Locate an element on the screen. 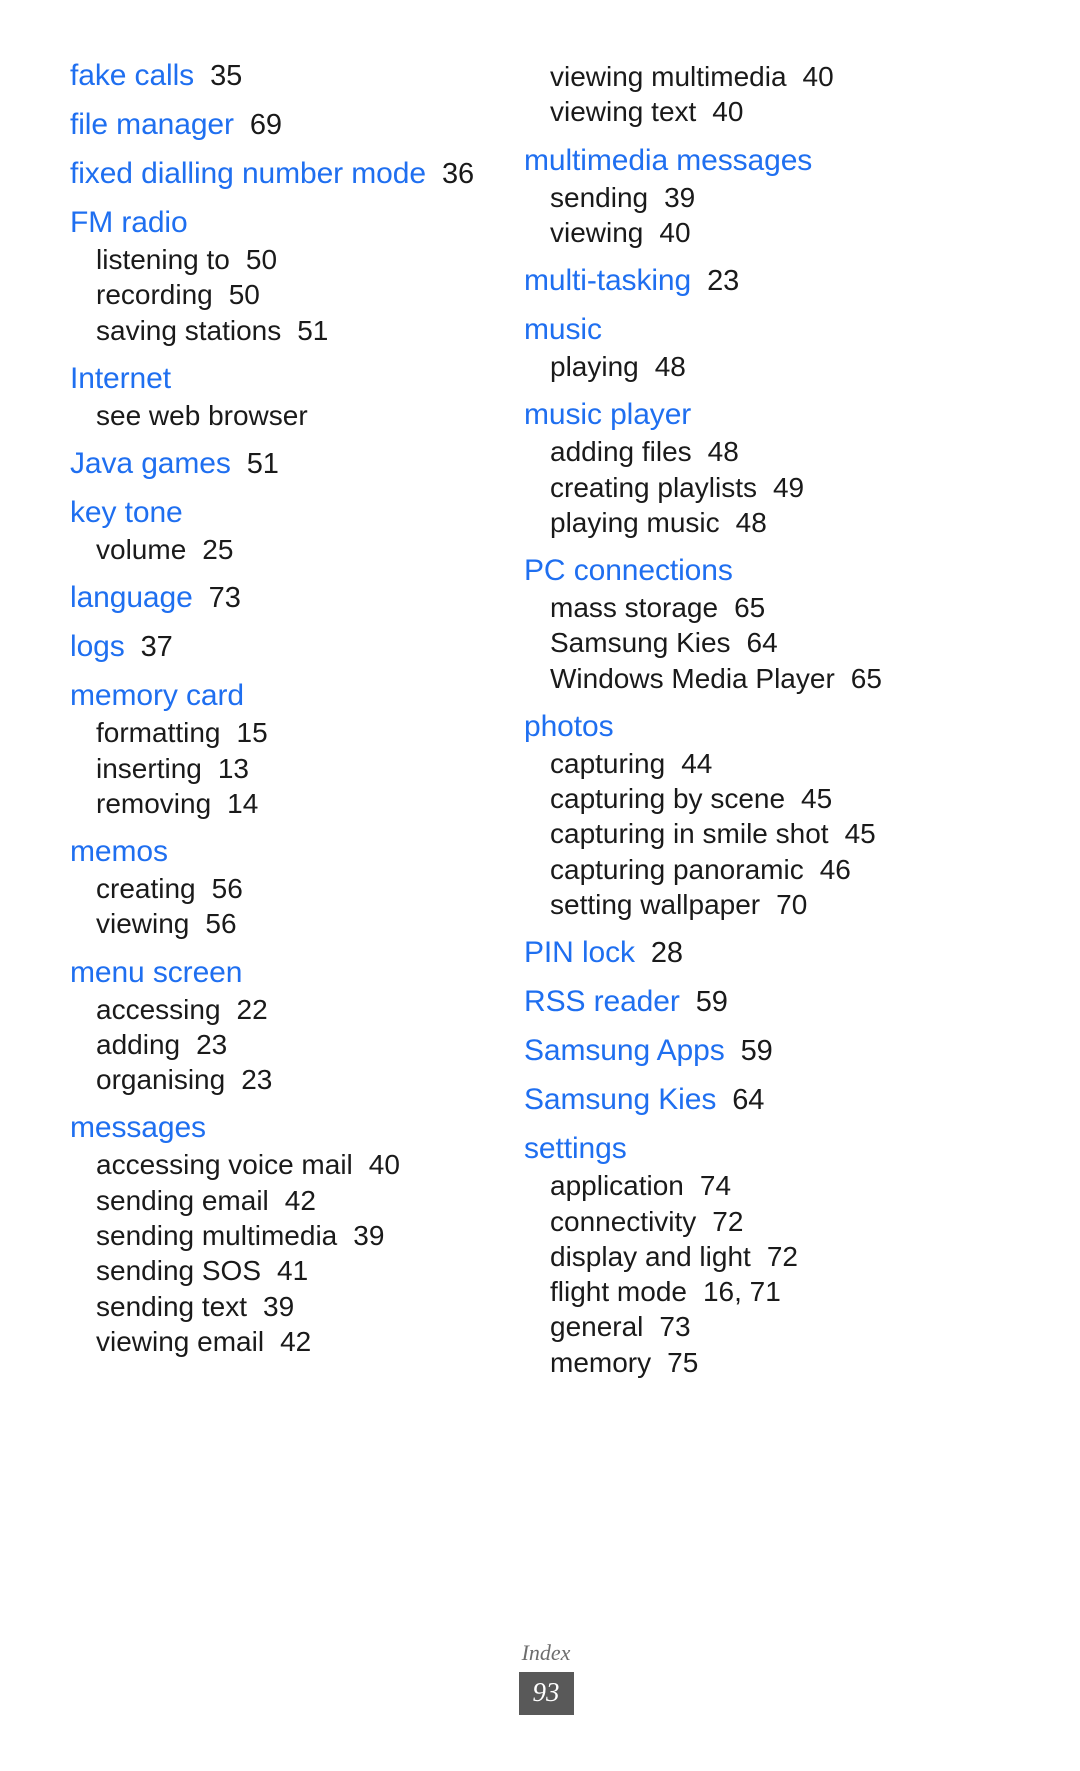 Image resolution: width=1080 pixels, height=1771 pixels. index-term-line: music is located at coordinates (729, 330).